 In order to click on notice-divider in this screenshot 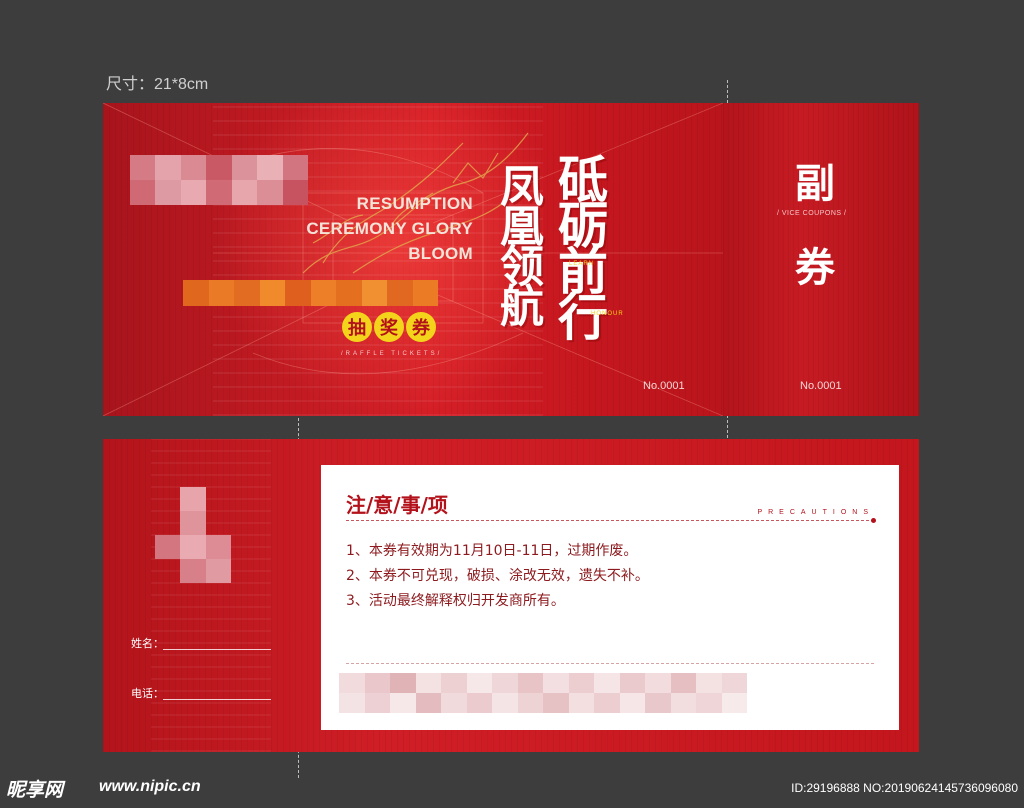, I will do `click(610, 520)`.